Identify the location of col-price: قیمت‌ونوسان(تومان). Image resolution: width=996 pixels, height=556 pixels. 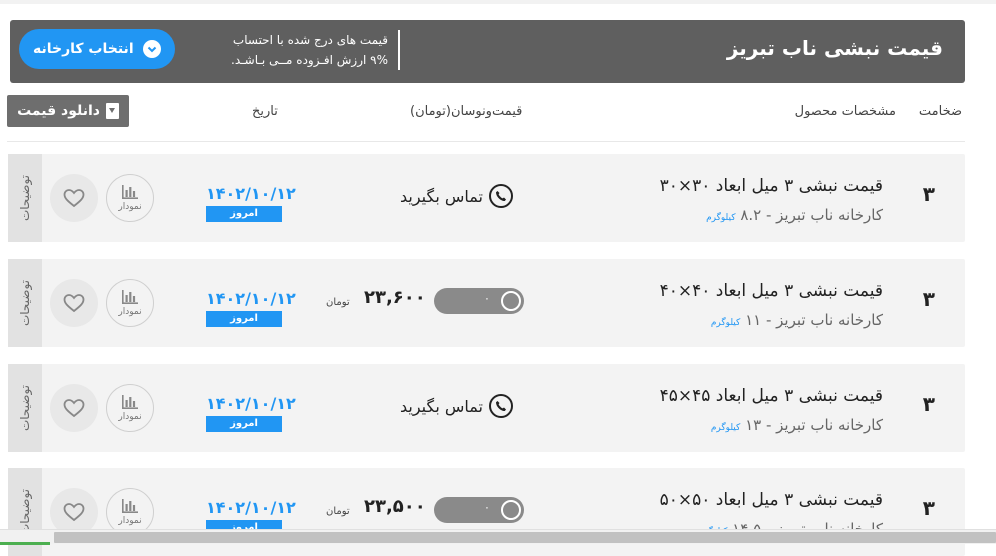
(466, 111).